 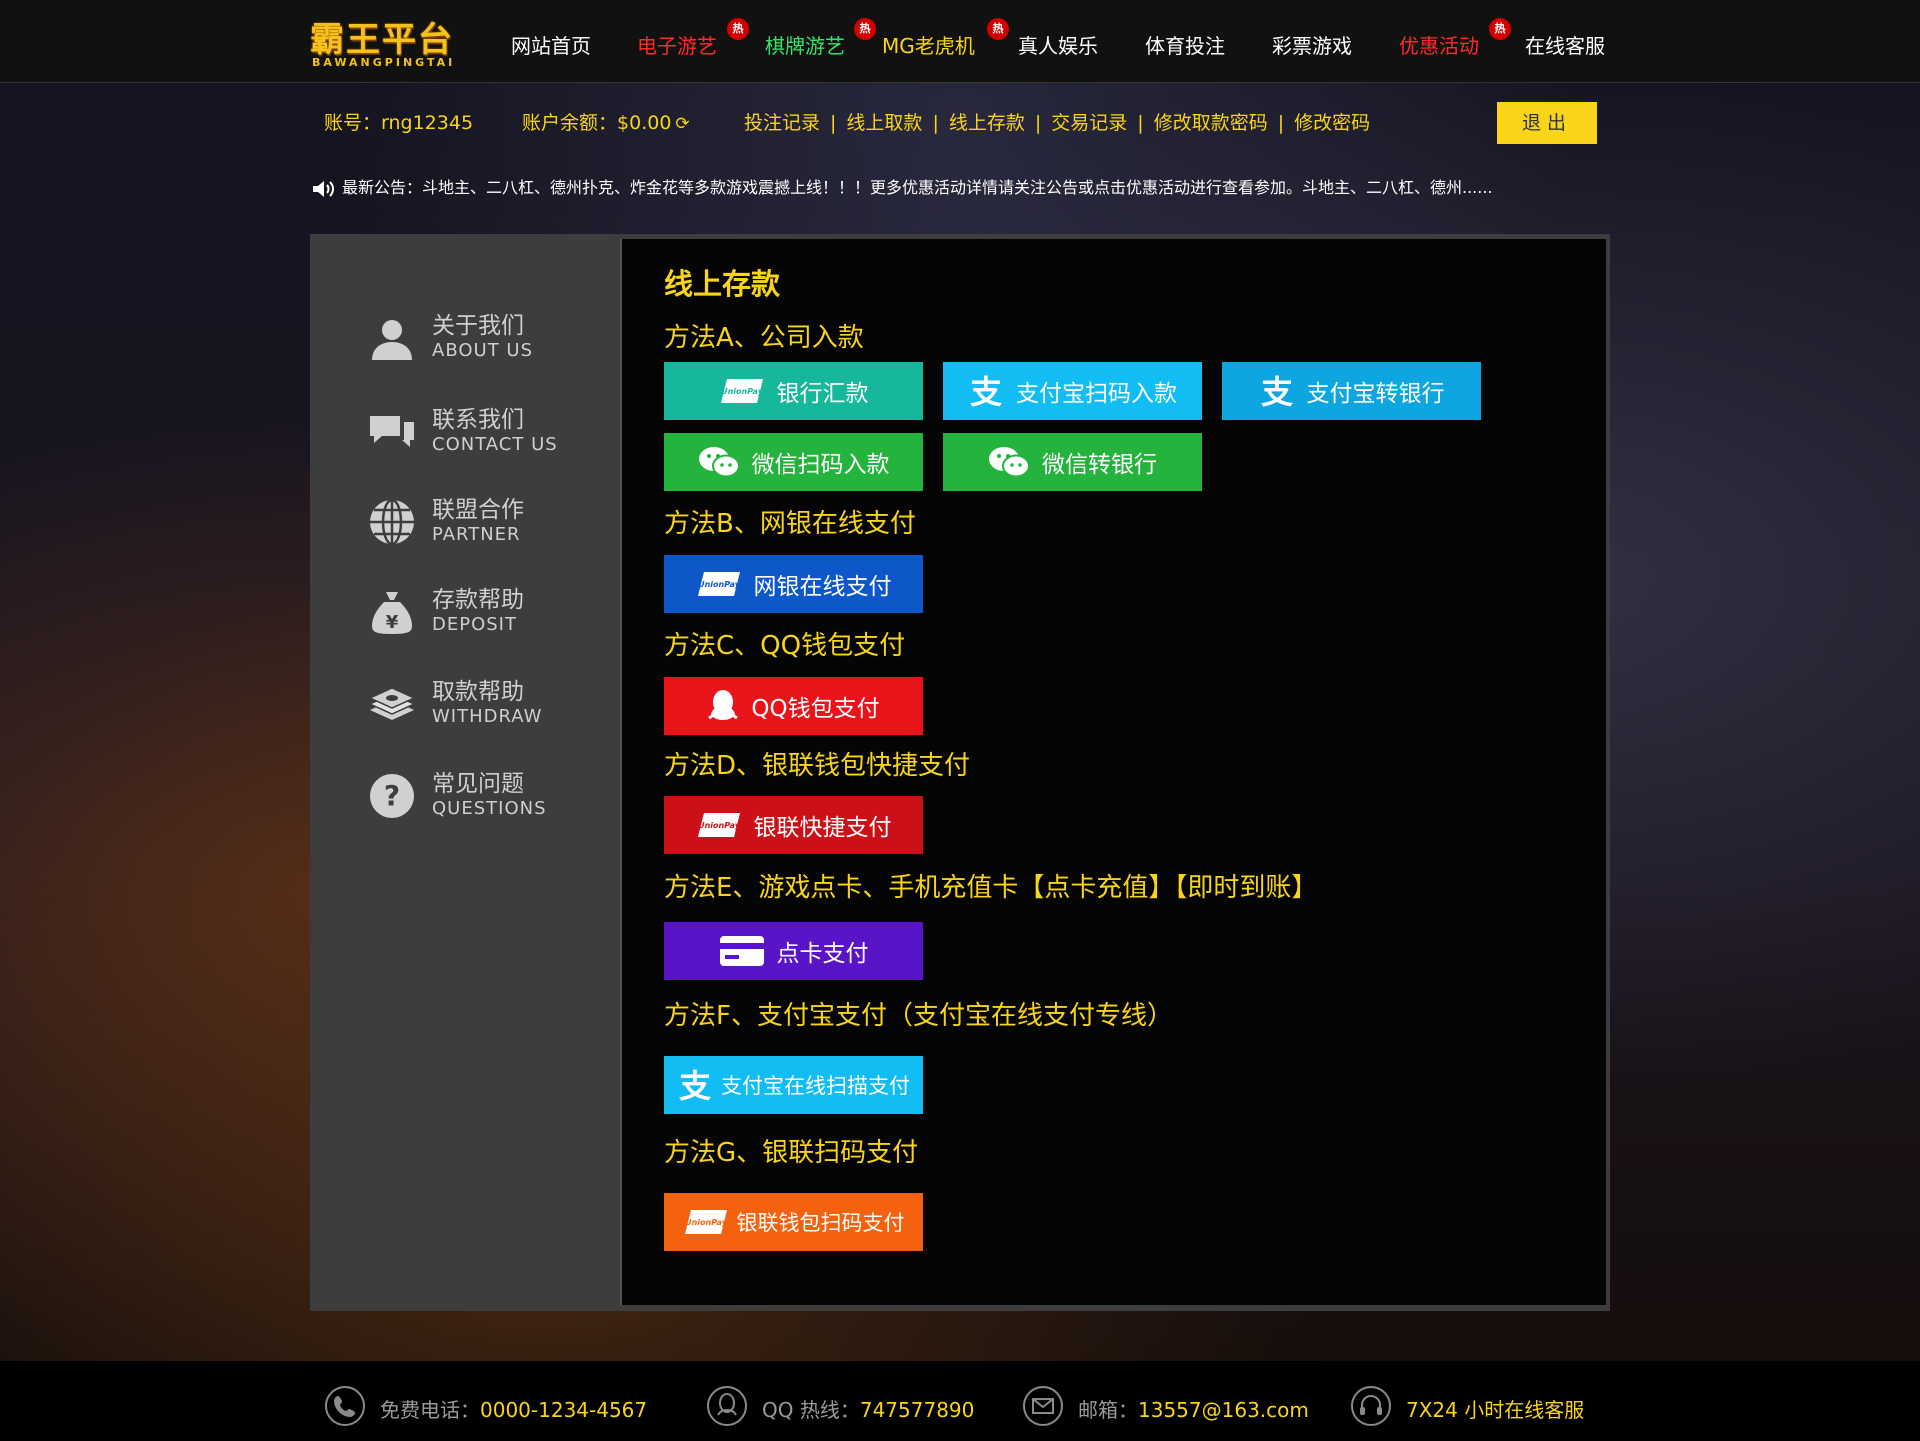 I want to click on button-label: 银行汇款, so click(x=822, y=394).